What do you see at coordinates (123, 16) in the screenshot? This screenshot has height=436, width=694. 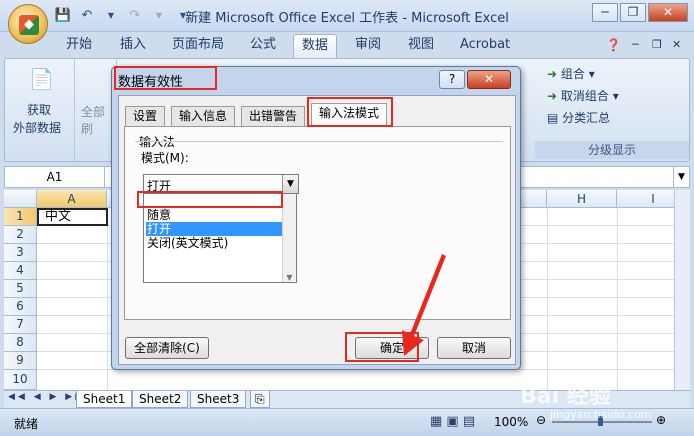 I see `quick-access-toolbar: 💾 ↶ ▼ ↷ ▼ ▼` at bounding box center [123, 16].